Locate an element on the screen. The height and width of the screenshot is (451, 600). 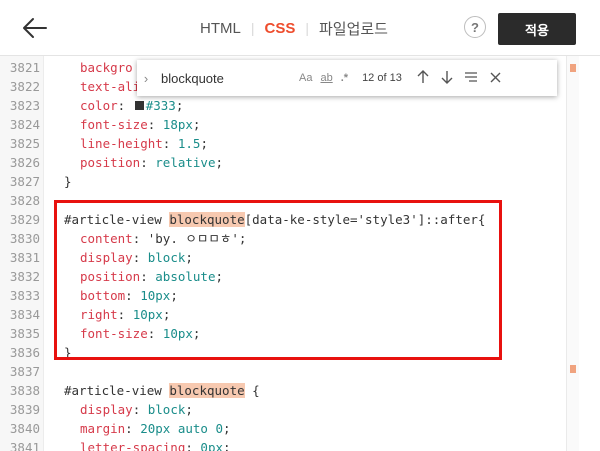
back-button is located at coordinates (35, 28).